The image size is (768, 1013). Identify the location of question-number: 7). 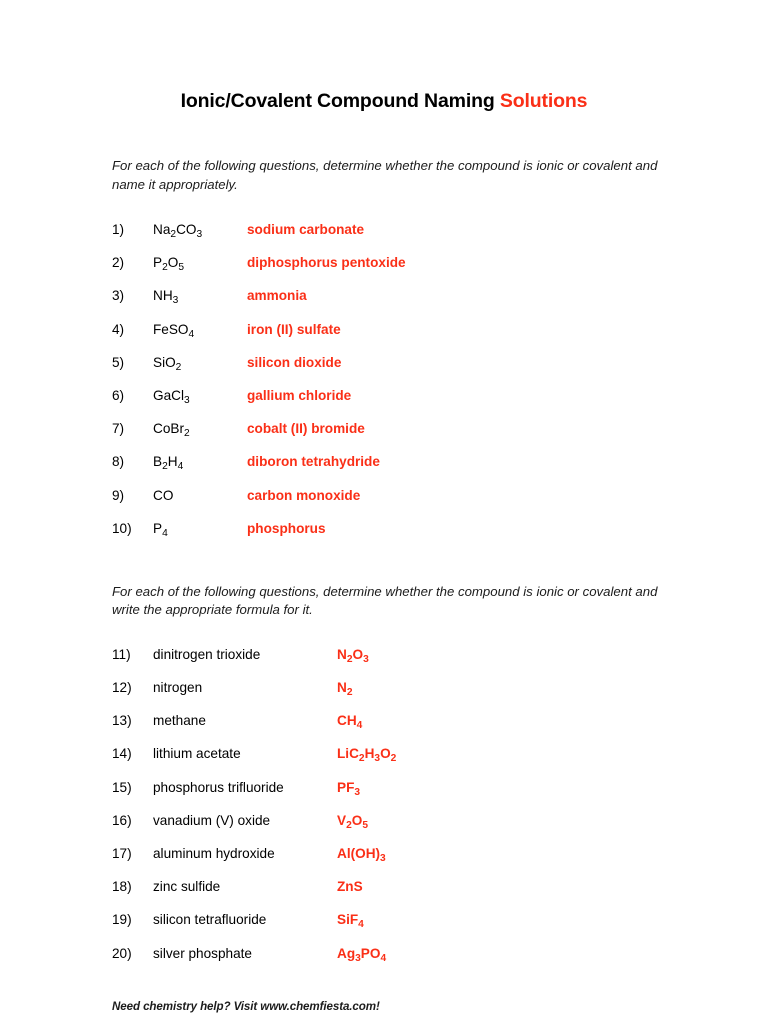
(118, 429).